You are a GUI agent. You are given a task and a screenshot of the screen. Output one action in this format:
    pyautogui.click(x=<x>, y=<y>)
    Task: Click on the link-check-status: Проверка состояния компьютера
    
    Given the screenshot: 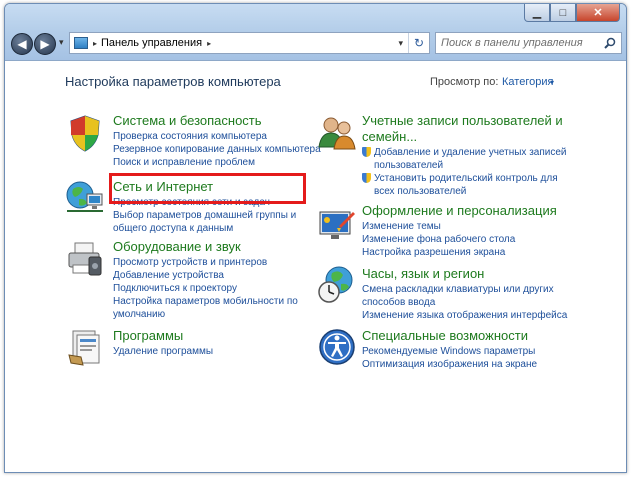 What is the action you would take?
    pyautogui.click(x=217, y=136)
    